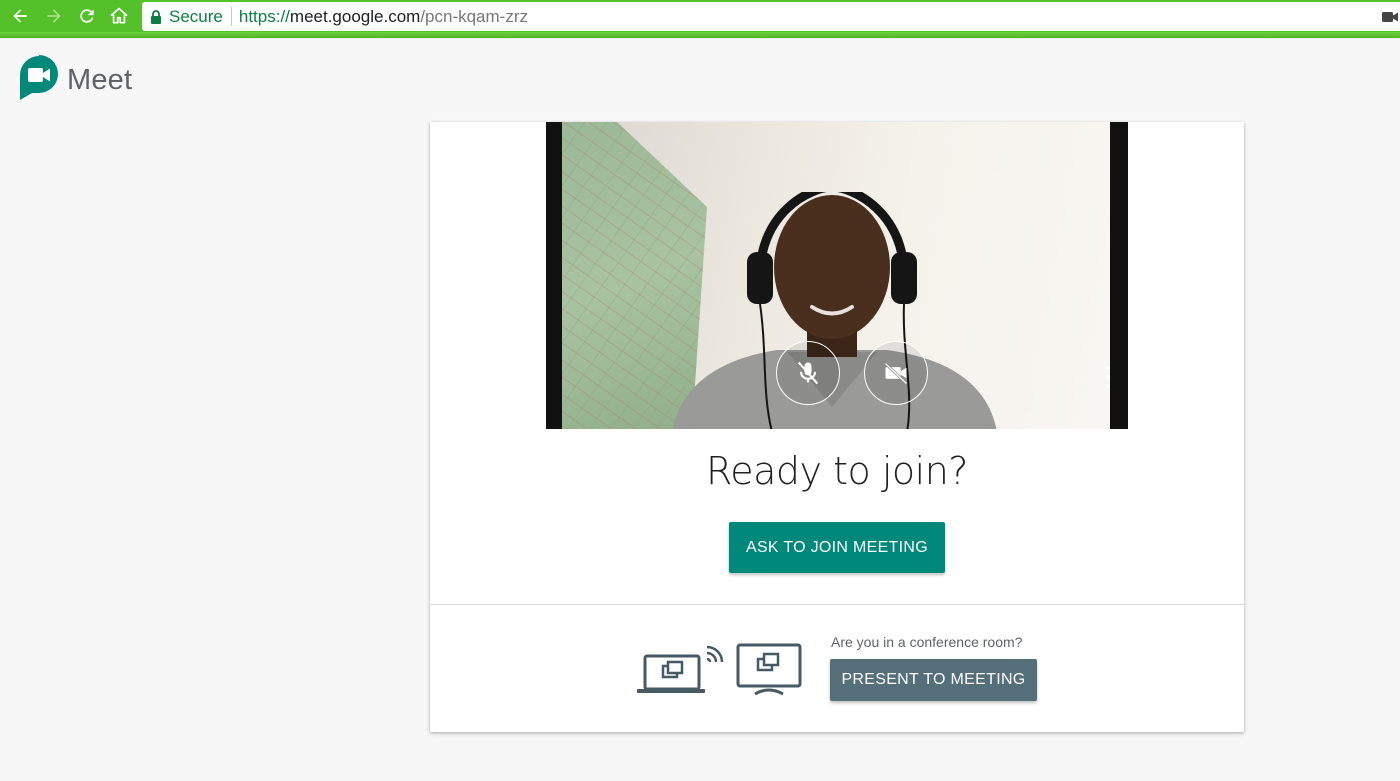 The height and width of the screenshot is (781, 1400). I want to click on home-icon, so click(119, 16).